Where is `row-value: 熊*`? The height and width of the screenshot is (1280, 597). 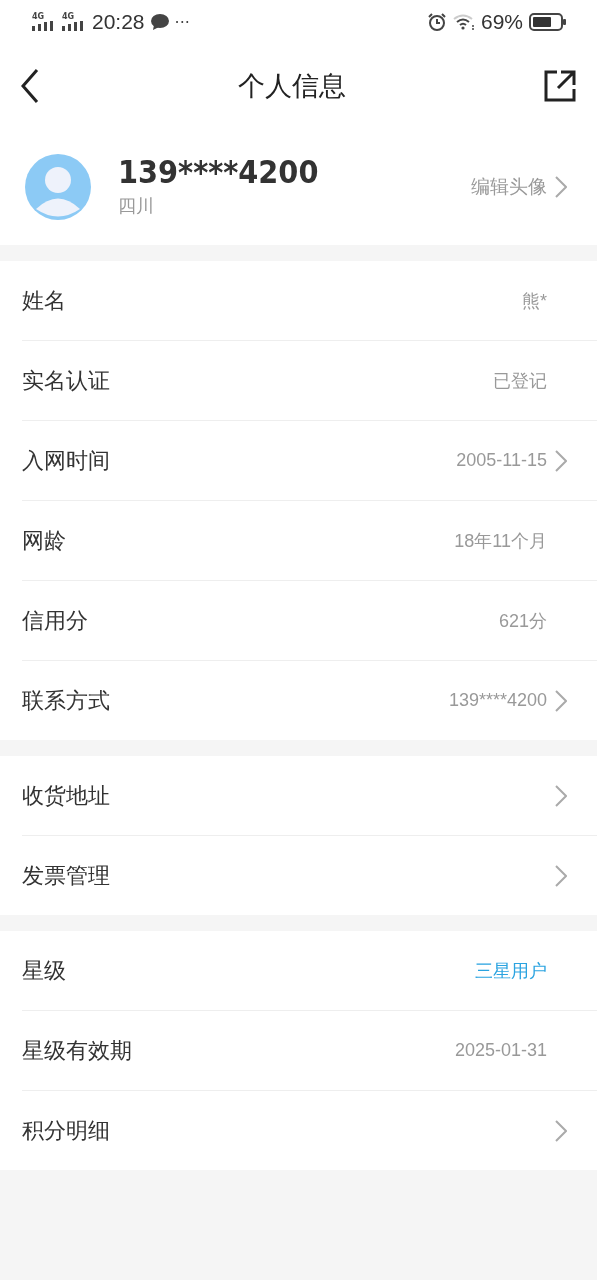
row-value: 熊* is located at coordinates (534, 301).